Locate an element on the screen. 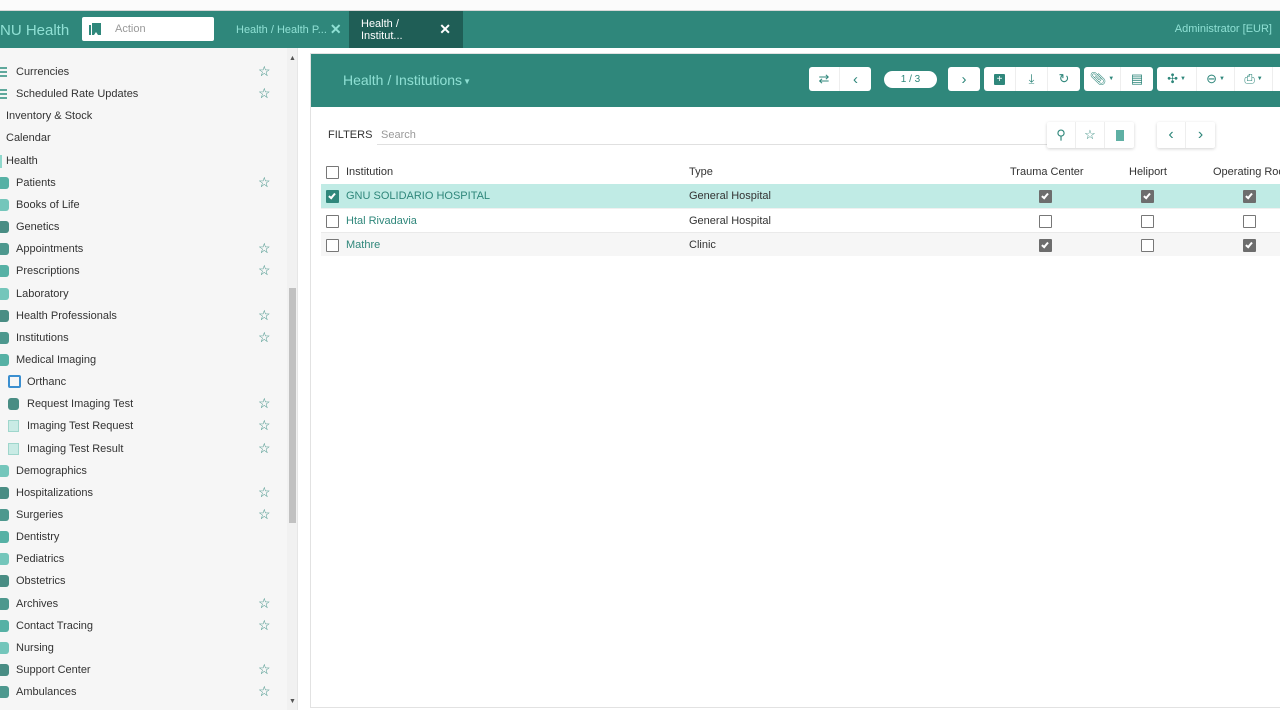 The width and height of the screenshot is (1280, 720). sidebar-item-genetics: Genetics is located at coordinates (143, 227).